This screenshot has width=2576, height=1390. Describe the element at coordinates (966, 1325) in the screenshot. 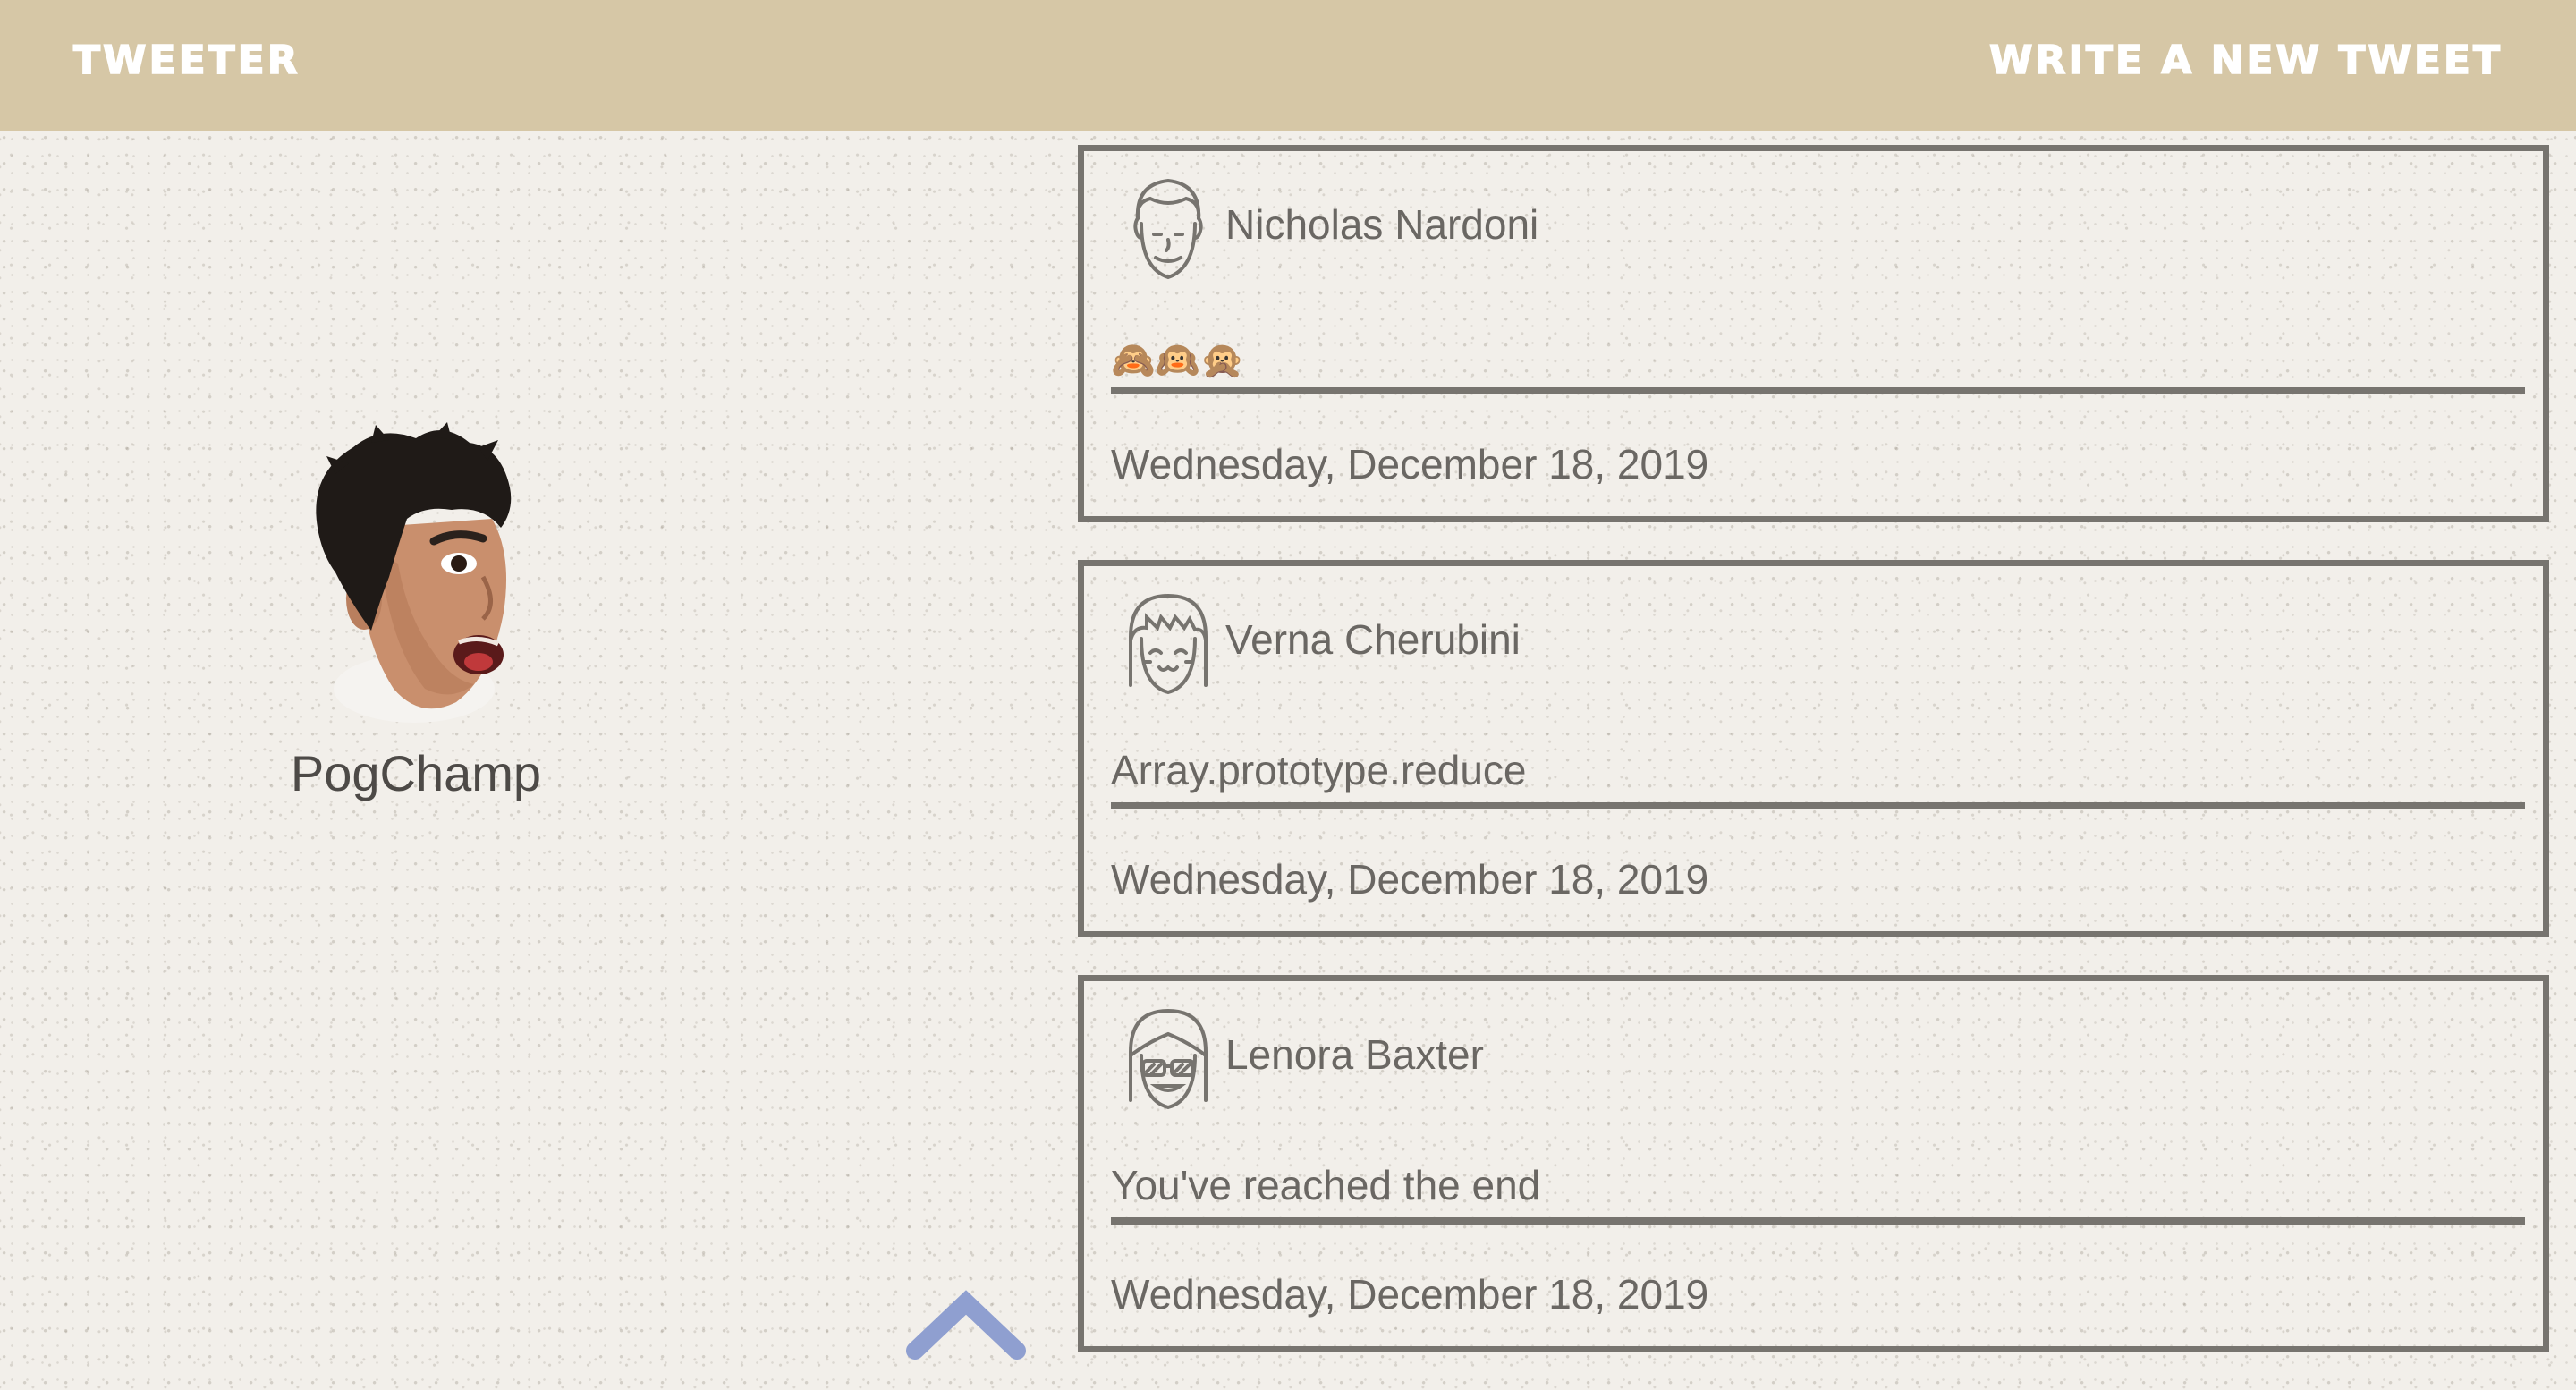

I see `chevron-up-icon` at that location.